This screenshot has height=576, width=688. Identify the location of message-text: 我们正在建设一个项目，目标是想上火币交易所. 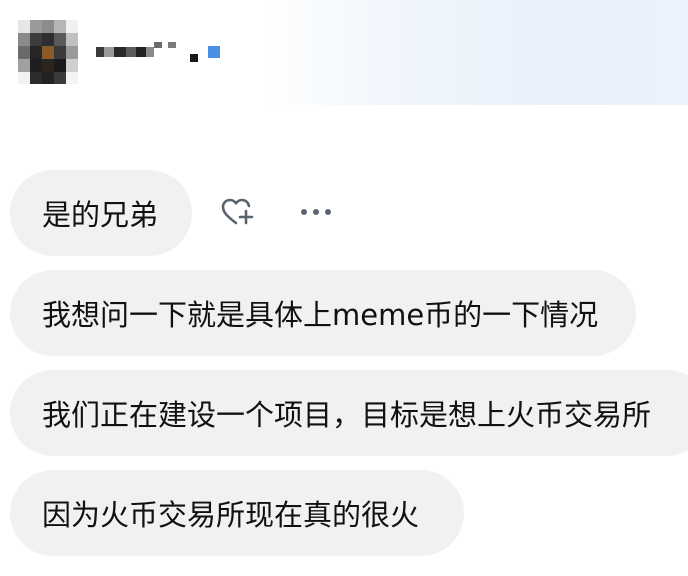
(347, 415).